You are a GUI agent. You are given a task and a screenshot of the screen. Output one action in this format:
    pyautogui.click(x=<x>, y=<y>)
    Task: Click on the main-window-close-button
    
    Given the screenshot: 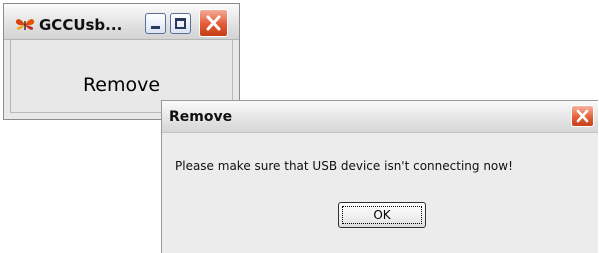 What is the action you would take?
    pyautogui.click(x=213, y=23)
    